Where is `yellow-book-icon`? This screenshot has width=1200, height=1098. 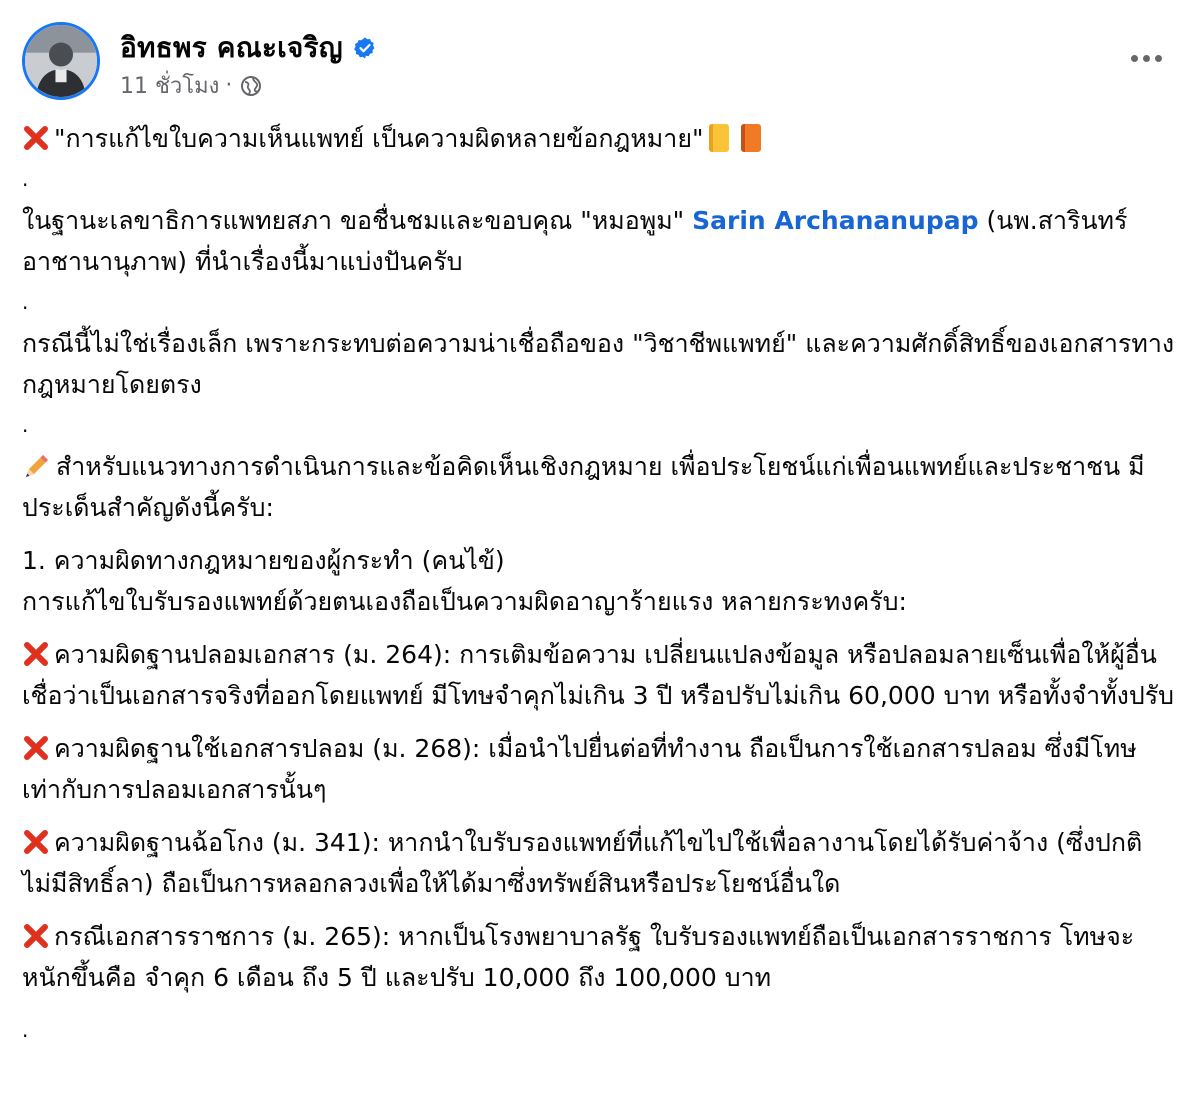
yellow-book-icon is located at coordinates (719, 138).